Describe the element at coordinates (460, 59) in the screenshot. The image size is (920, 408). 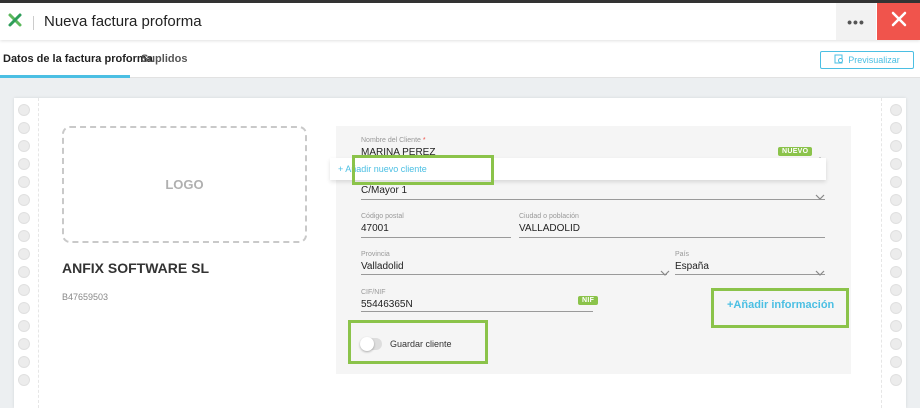
I see `tabs-bar: Datos de la factura proforma Suplidos` at that location.